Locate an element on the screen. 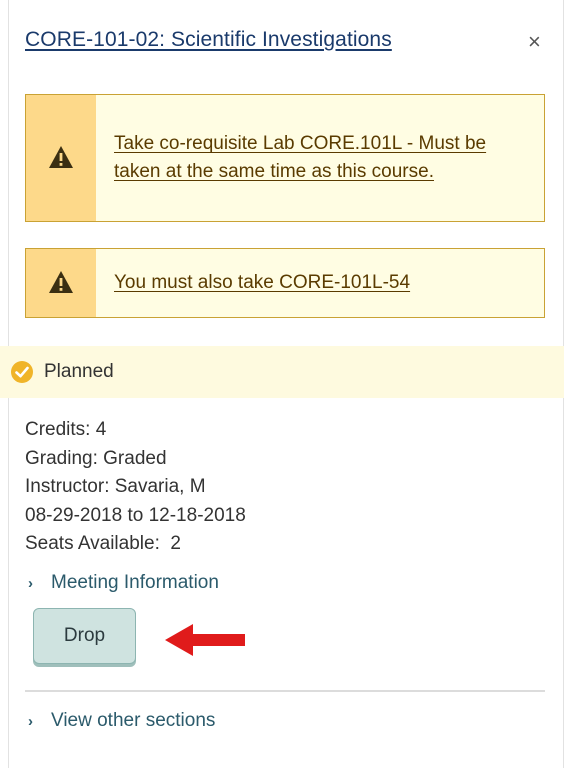 The image size is (572, 768). status-label: Planned is located at coordinates (79, 371).